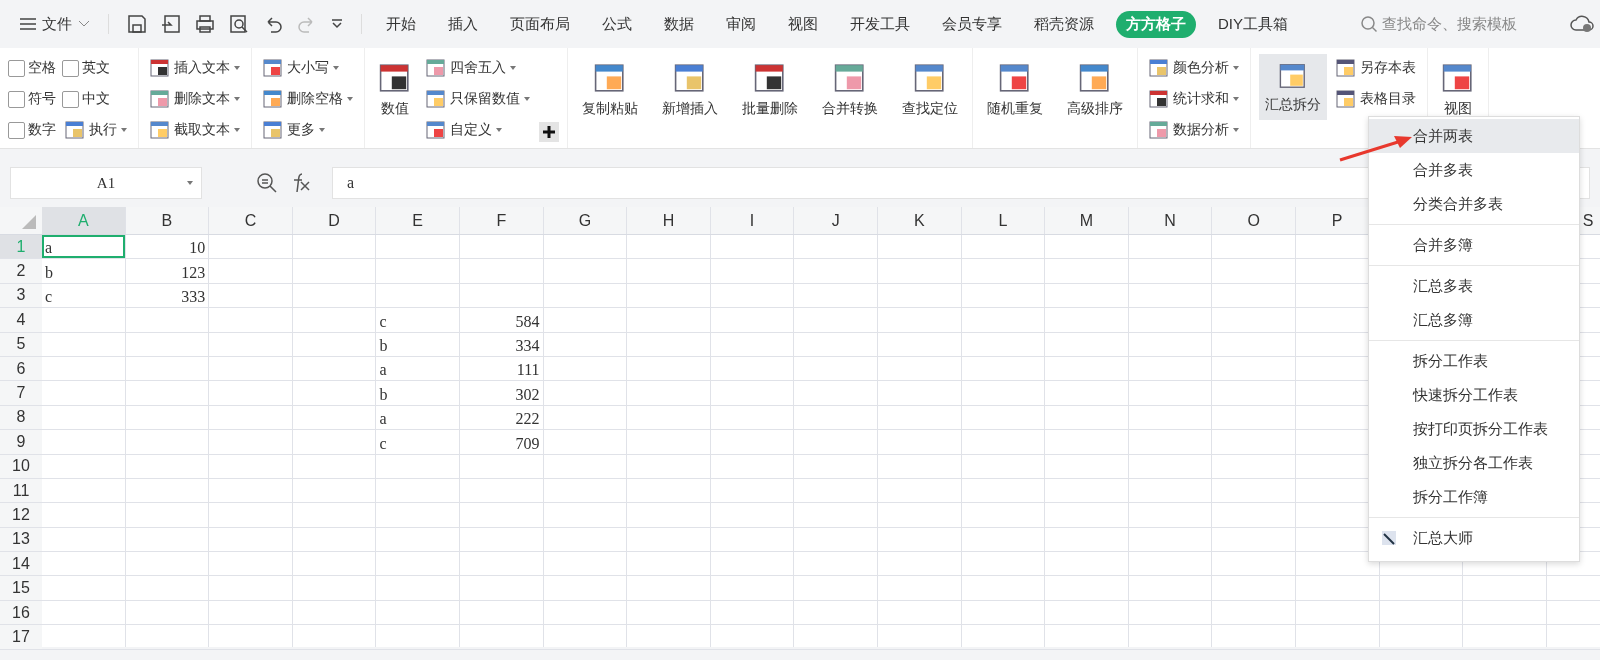  Describe the element at coordinates (501, 220) in the screenshot. I see `column-header: F` at that location.